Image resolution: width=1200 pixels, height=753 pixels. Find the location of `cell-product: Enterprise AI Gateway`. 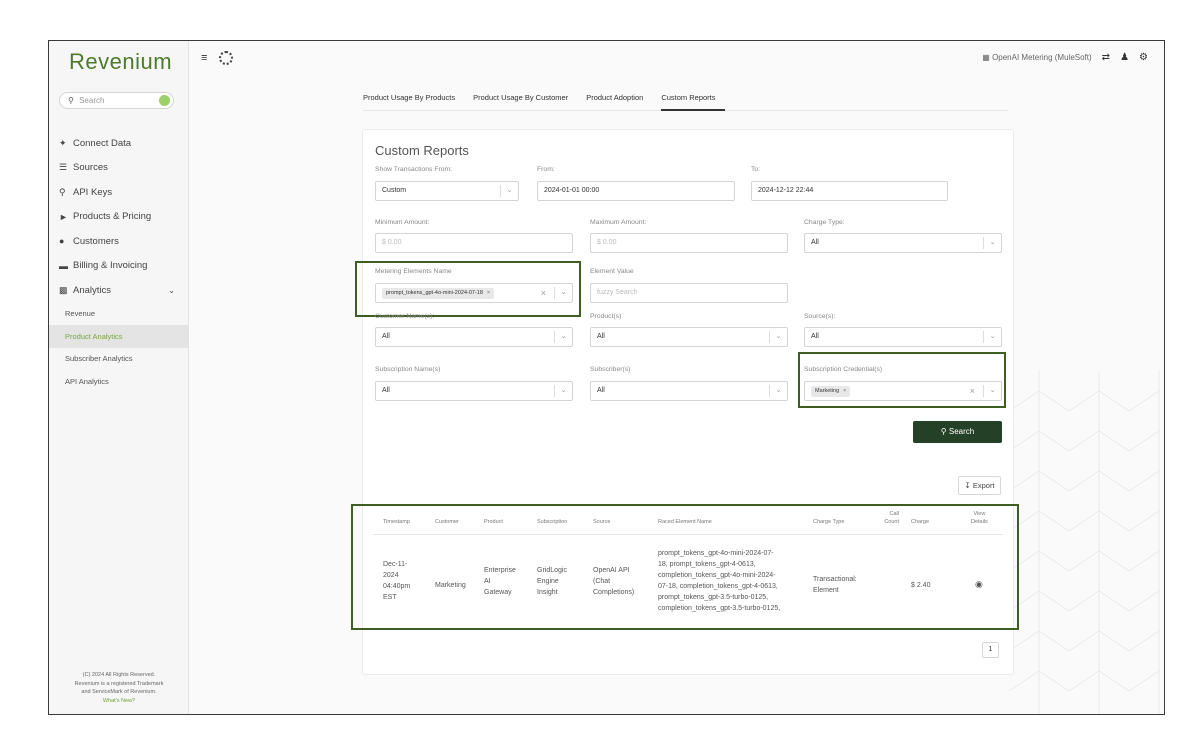

cell-product: Enterprise AI Gateway is located at coordinates (500, 581).